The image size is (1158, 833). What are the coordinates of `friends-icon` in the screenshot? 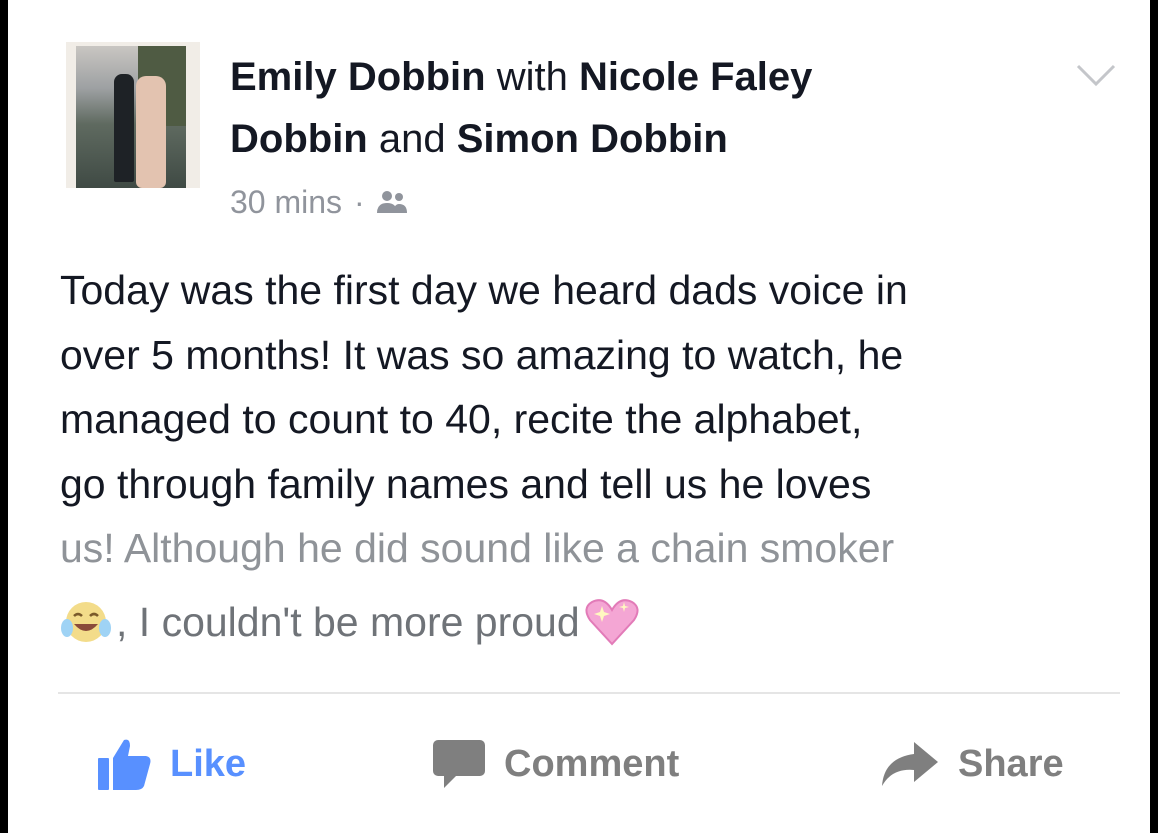 It's located at (392, 202).